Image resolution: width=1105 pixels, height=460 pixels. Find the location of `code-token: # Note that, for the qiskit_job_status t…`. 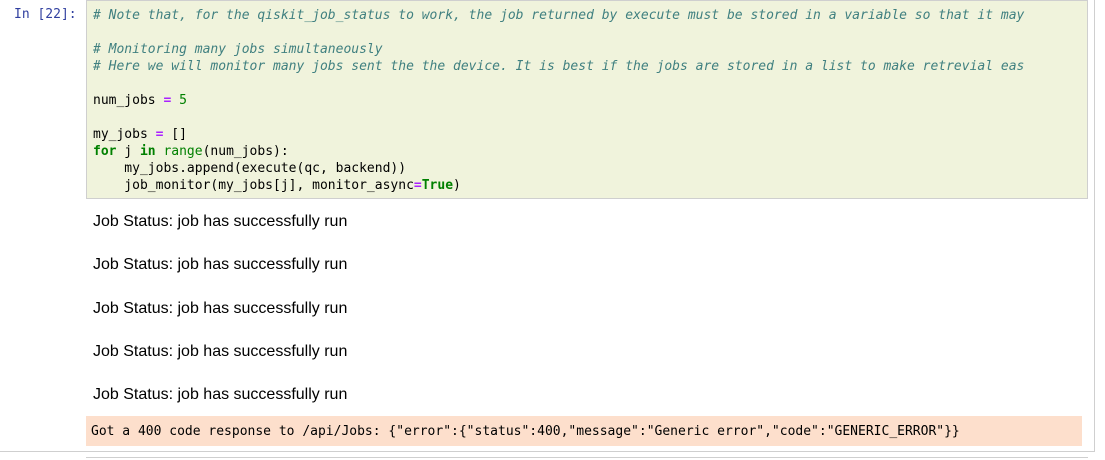

code-token: # Note that, for the qiskit_job_status t… is located at coordinates (559, 15).